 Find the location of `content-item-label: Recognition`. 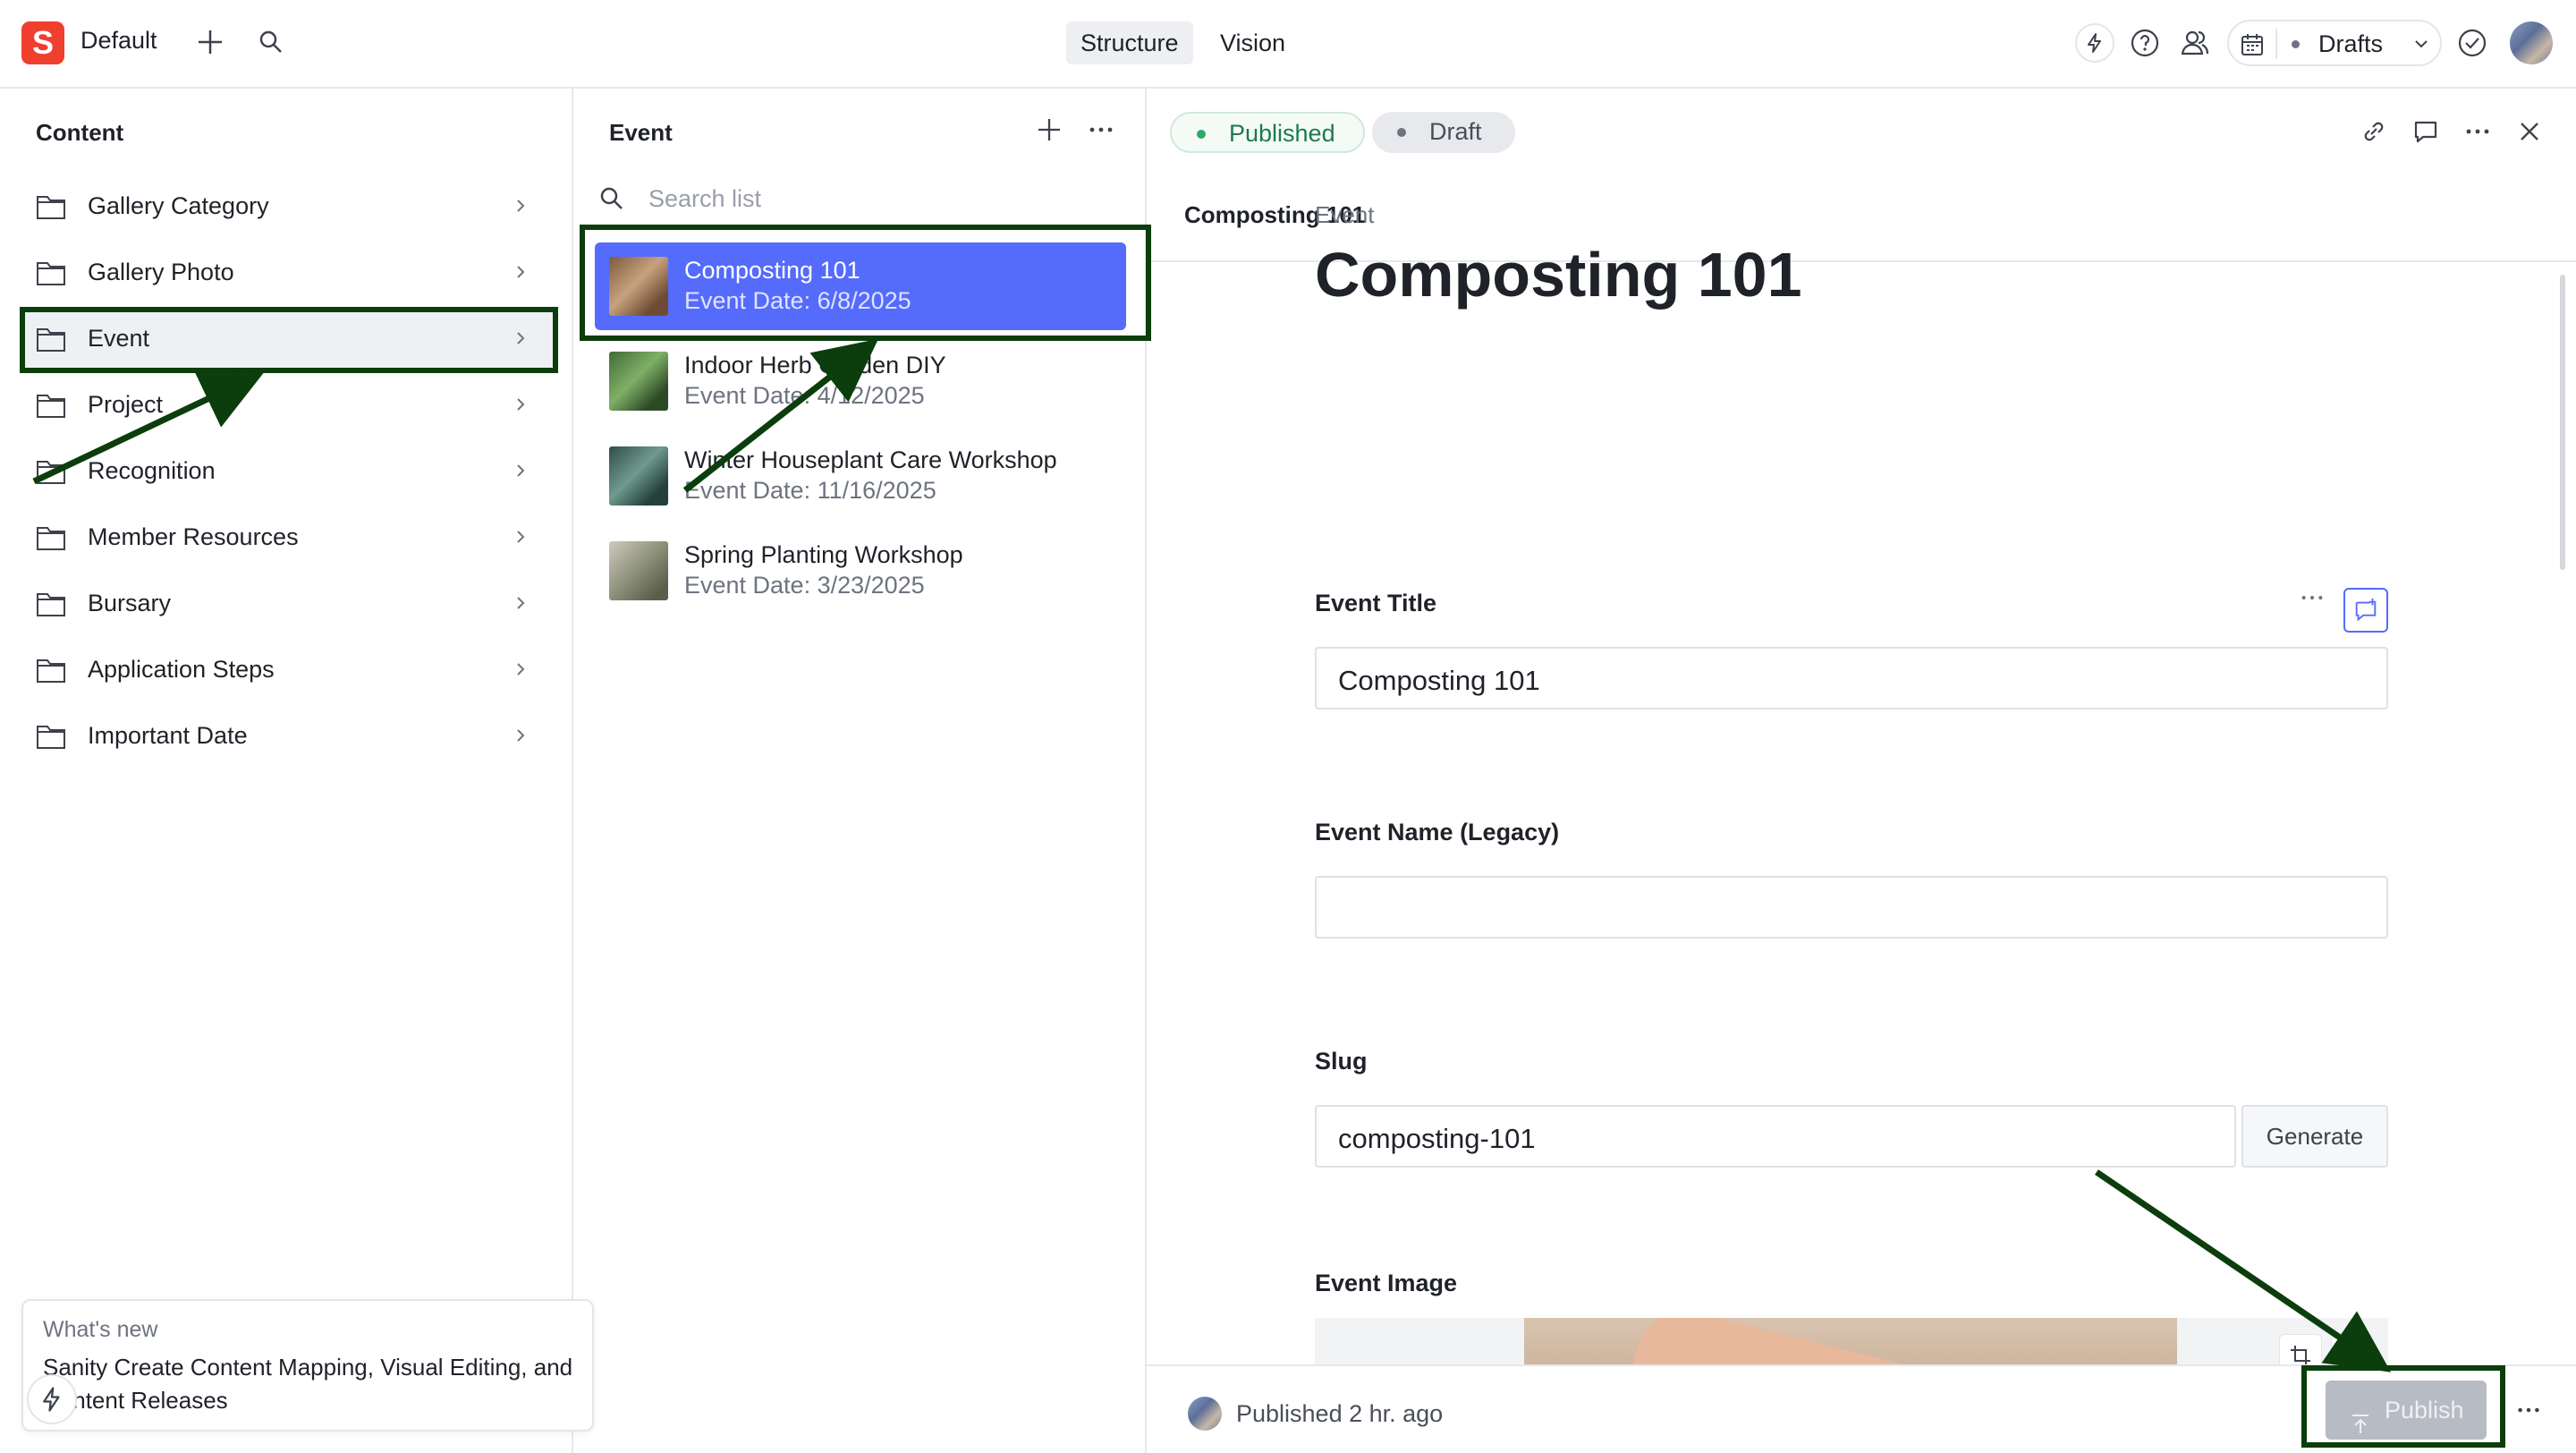

content-item-label: Recognition is located at coordinates (152, 470).